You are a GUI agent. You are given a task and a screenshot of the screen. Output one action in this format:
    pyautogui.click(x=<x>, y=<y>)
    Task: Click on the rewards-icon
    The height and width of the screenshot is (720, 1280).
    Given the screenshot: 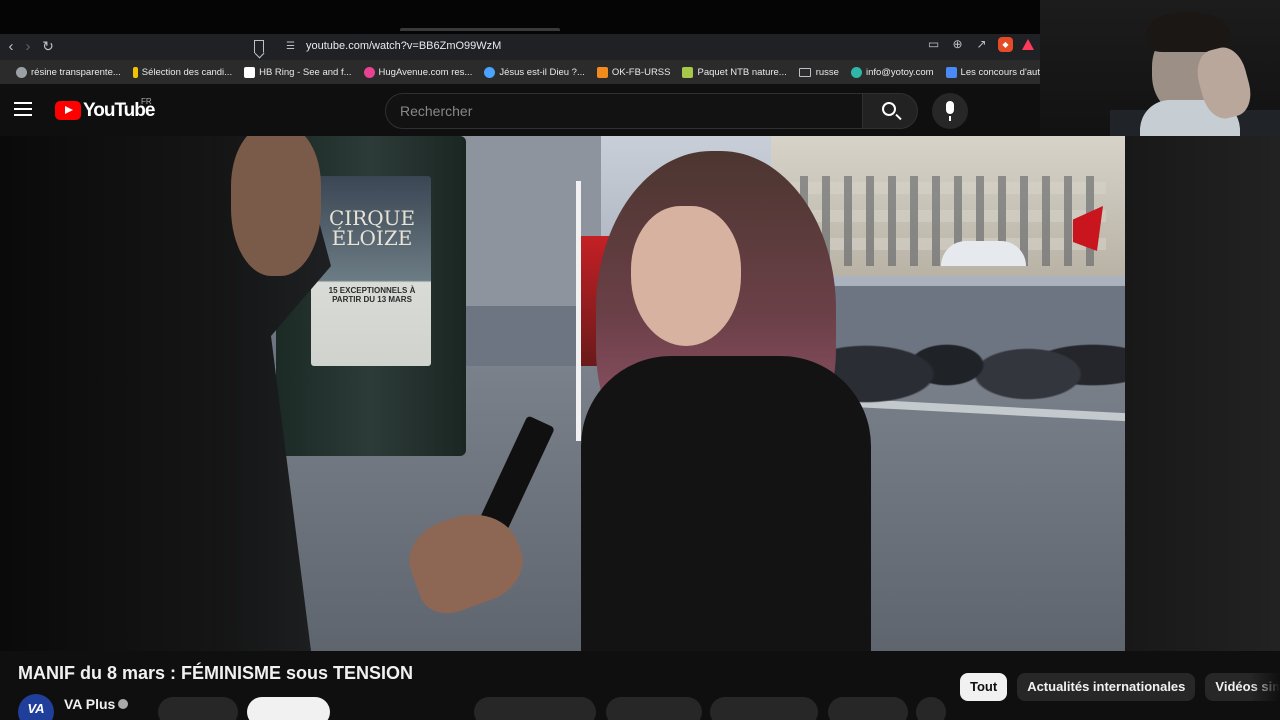 What is the action you would take?
    pyautogui.click(x=1028, y=44)
    